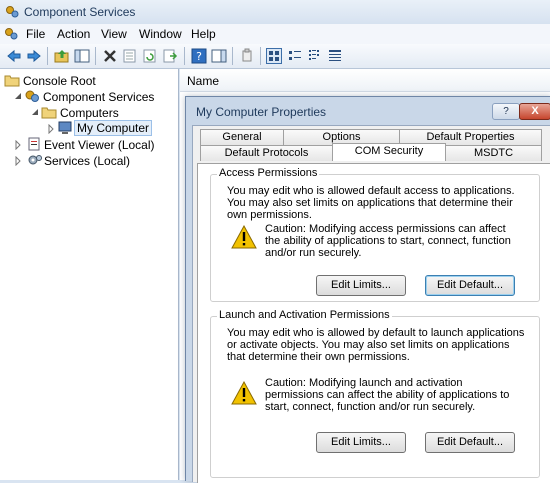 The image size is (550, 483). I want to click on back-icon, so click(14, 56).